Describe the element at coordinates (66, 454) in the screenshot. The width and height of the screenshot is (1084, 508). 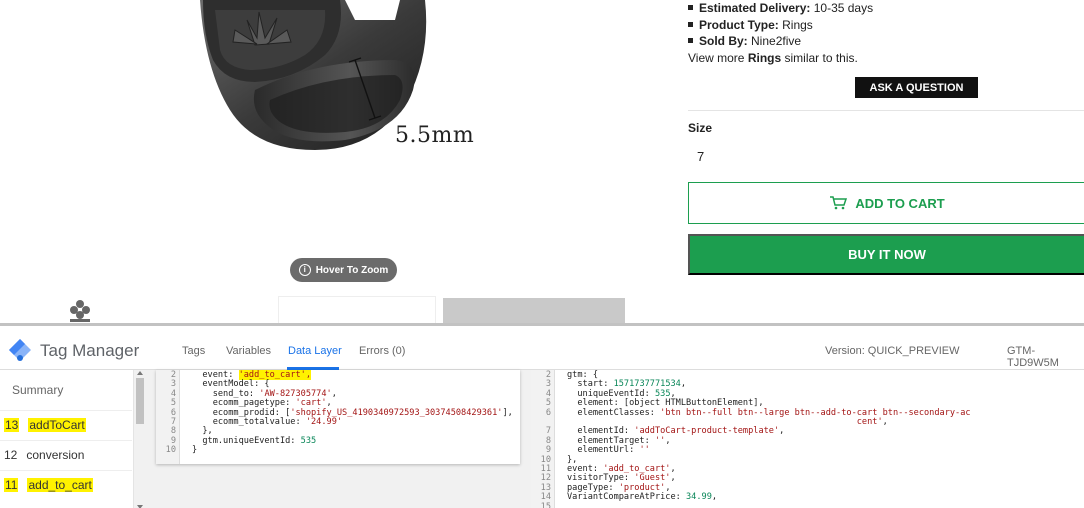
I see `sidebar-event-conversion: 12 conversion` at that location.